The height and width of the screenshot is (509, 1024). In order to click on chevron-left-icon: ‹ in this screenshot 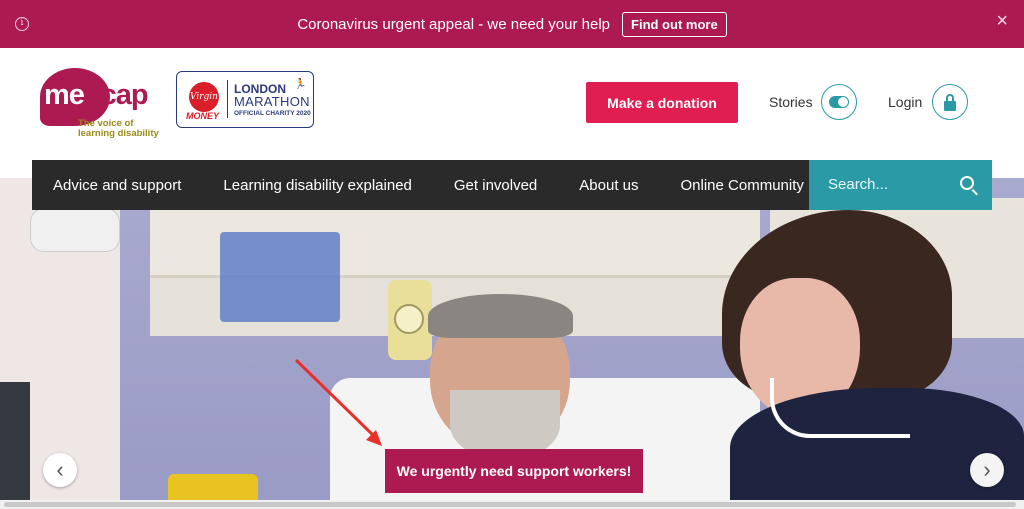, I will do `click(60, 469)`.